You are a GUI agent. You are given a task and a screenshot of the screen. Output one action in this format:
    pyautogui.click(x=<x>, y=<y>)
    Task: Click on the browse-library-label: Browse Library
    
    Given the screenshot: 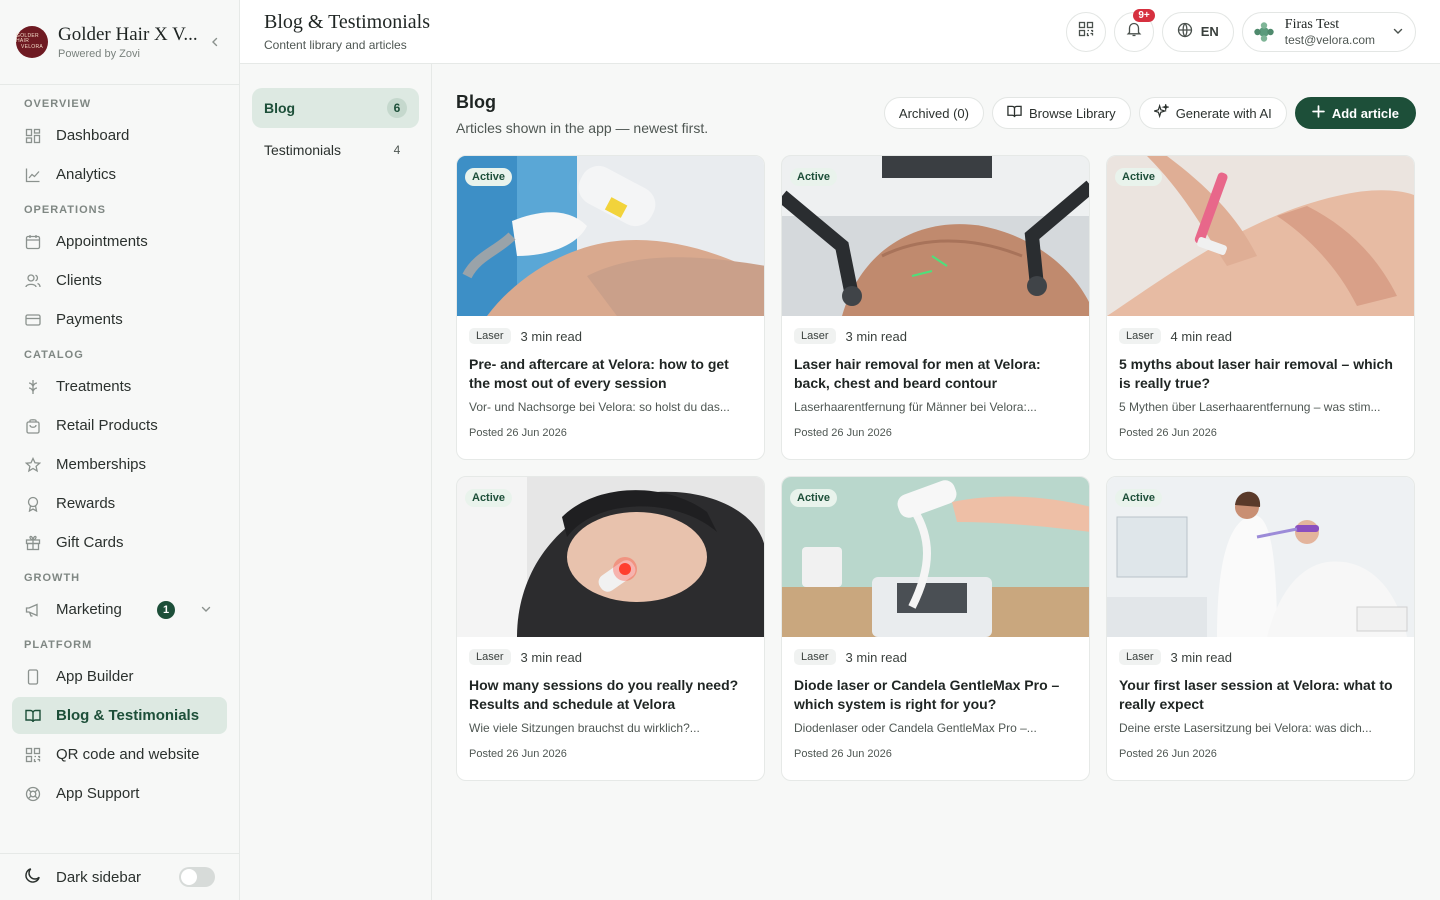 What is the action you would take?
    pyautogui.click(x=1072, y=113)
    